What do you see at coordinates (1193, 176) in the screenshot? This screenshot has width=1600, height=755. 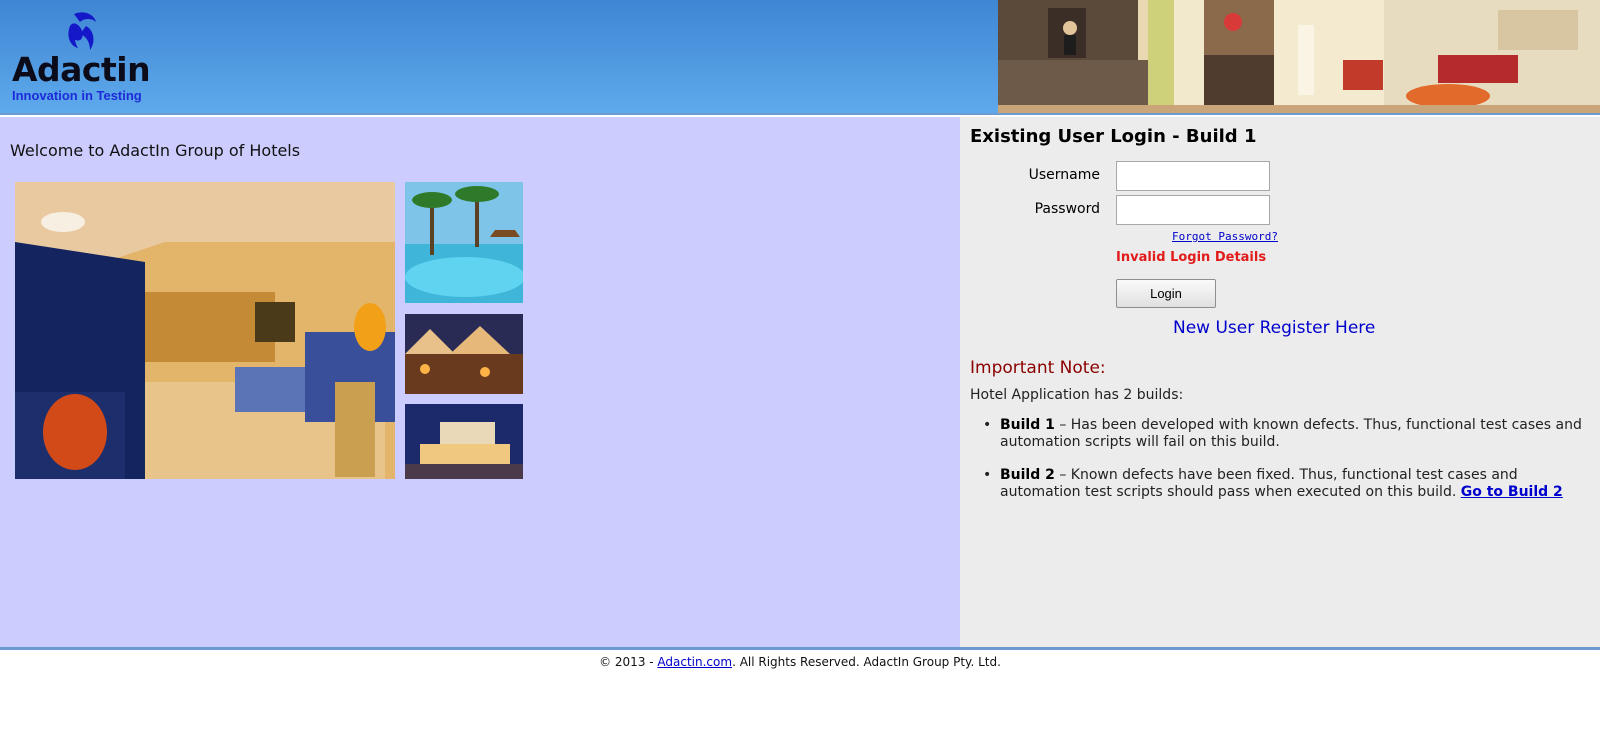 I see `username-input` at bounding box center [1193, 176].